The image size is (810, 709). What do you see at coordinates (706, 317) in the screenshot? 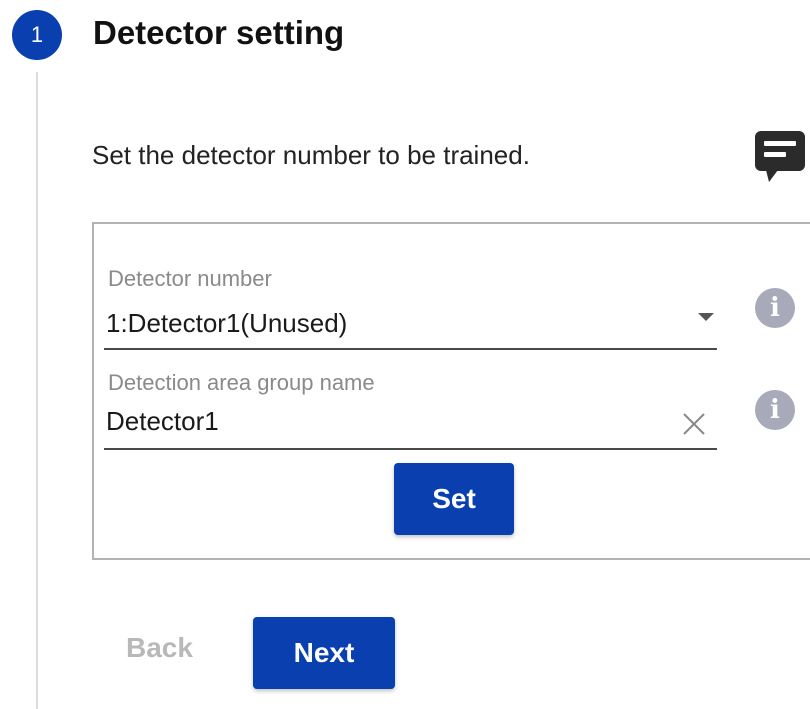
I see `chevron-down-icon` at bounding box center [706, 317].